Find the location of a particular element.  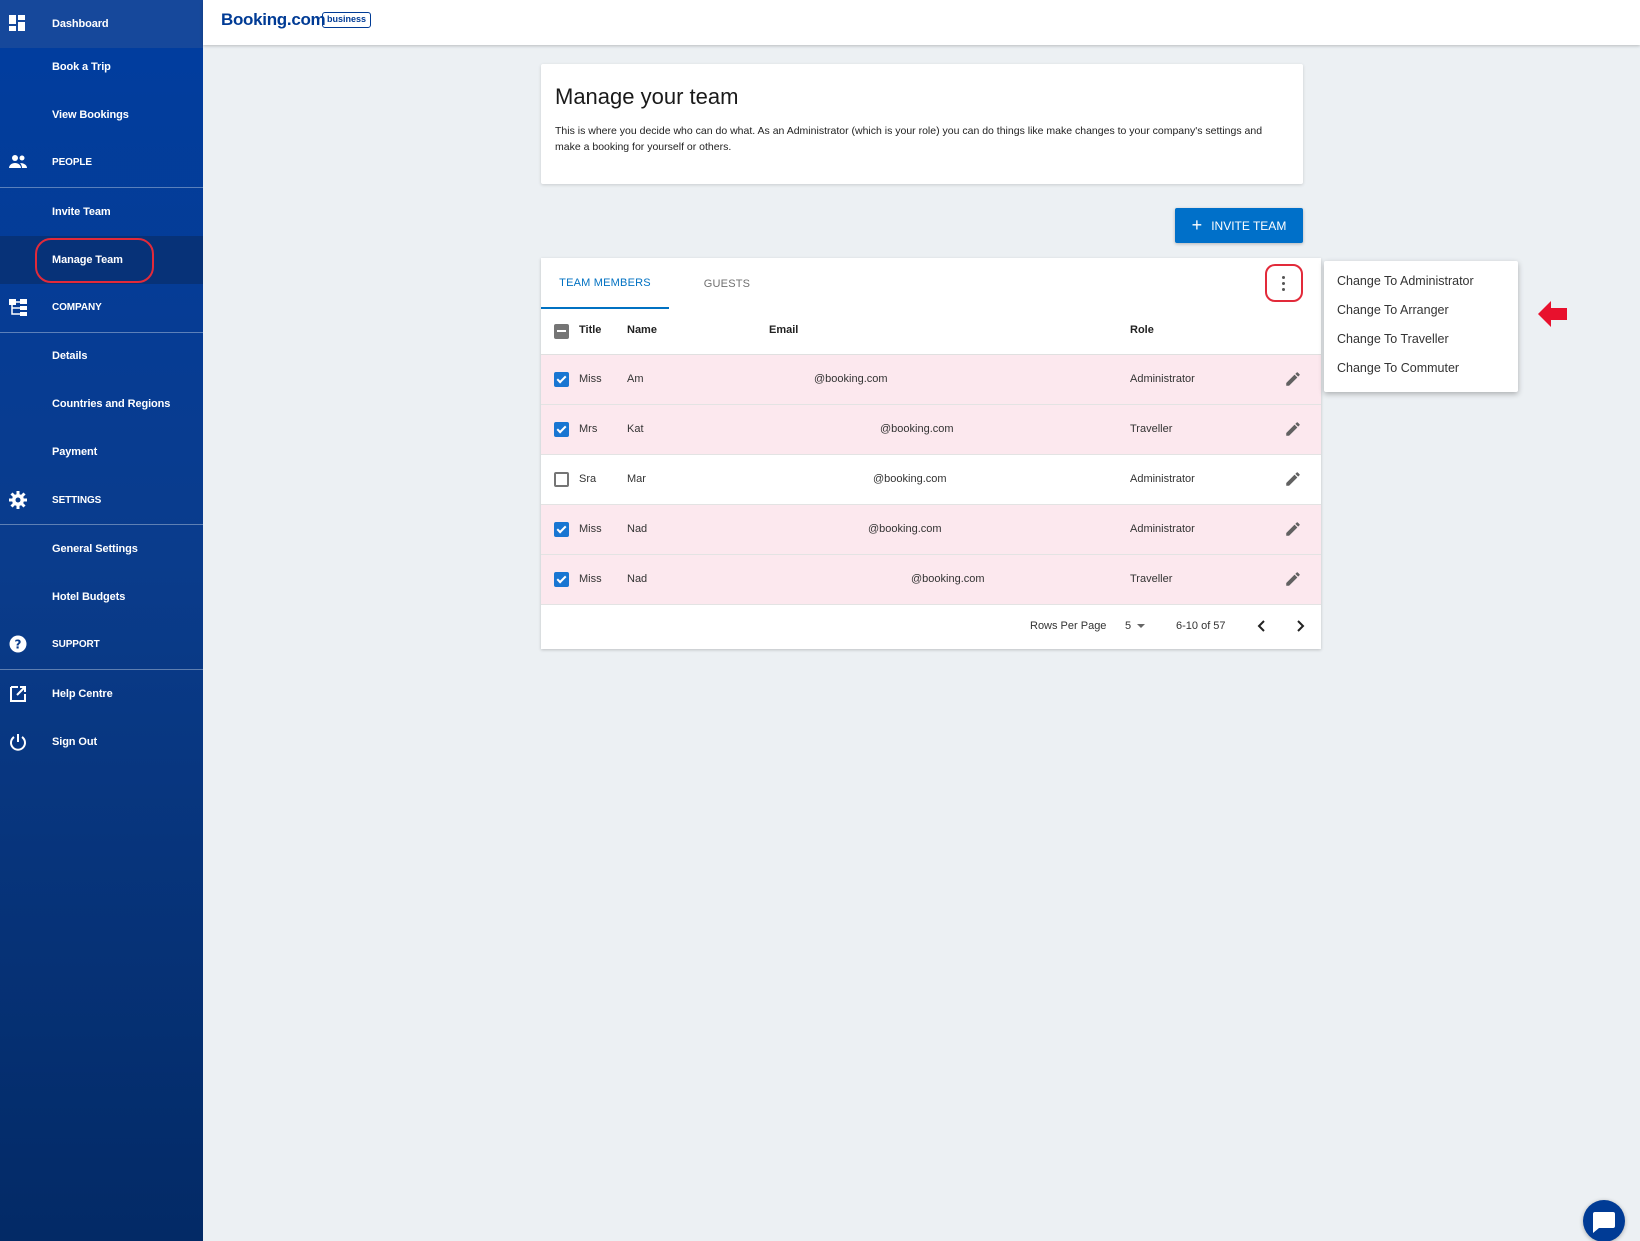

table-row: Miss Am @booking.com Administrator is located at coordinates (931, 380).